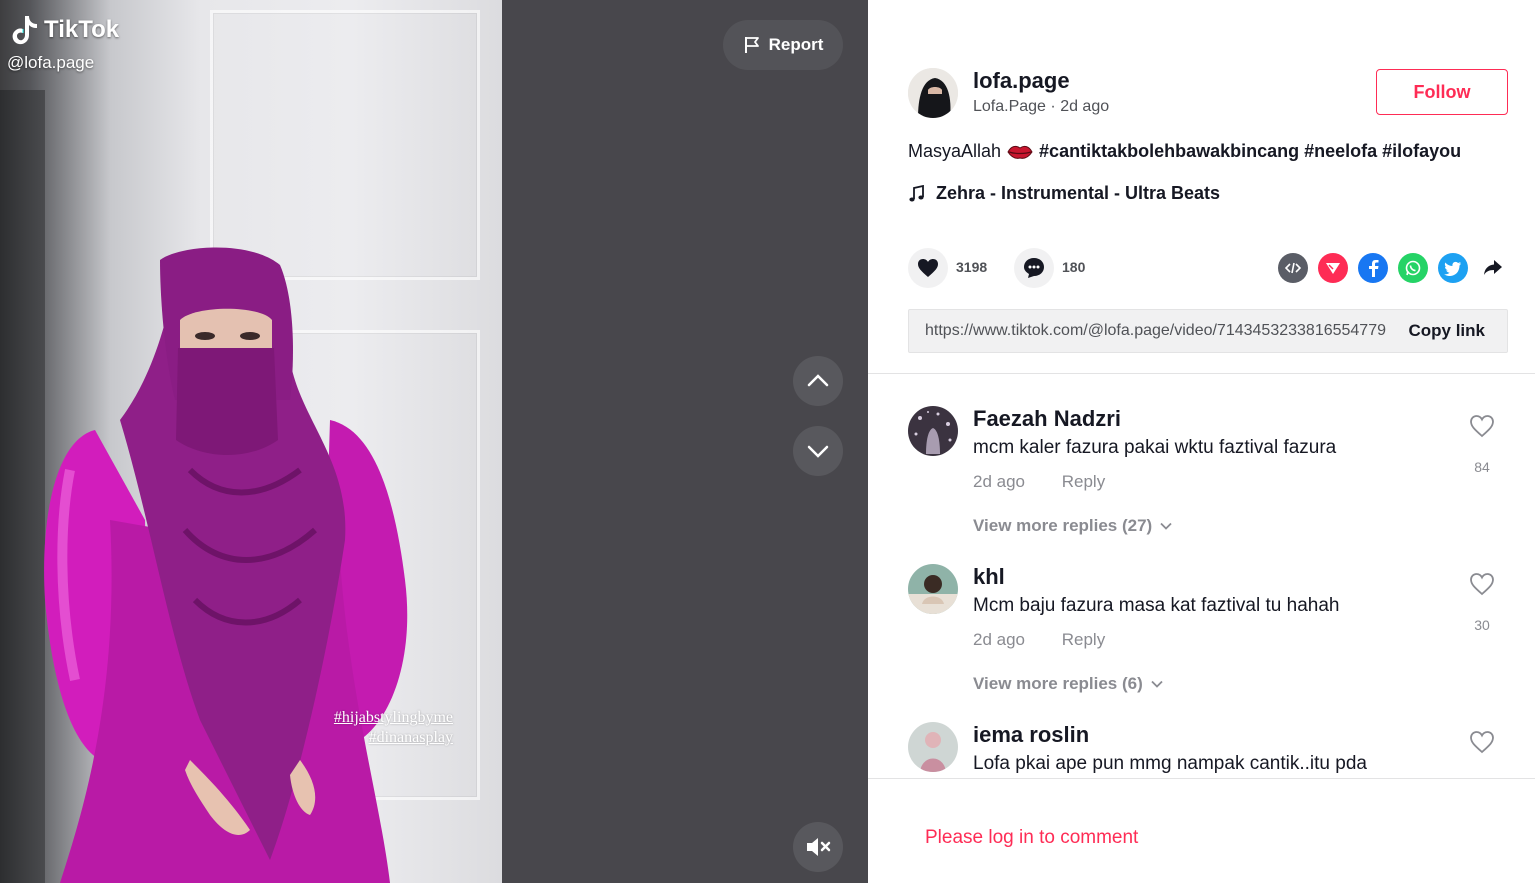 This screenshot has width=1535, height=883. I want to click on music-note-icon, so click(916, 192).